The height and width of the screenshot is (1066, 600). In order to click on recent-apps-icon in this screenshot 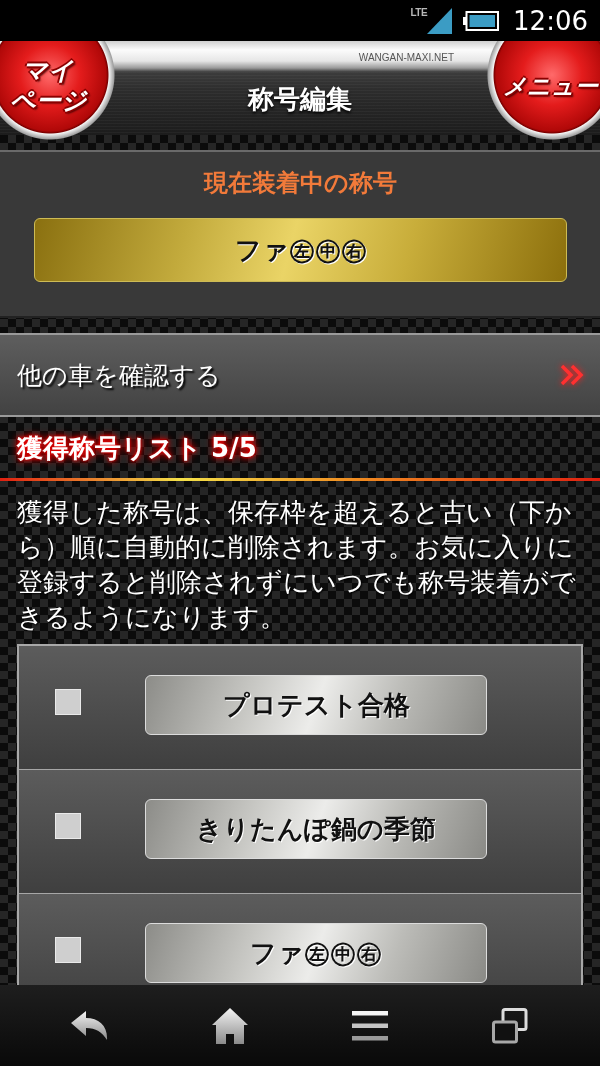, I will do `click(510, 1025)`.